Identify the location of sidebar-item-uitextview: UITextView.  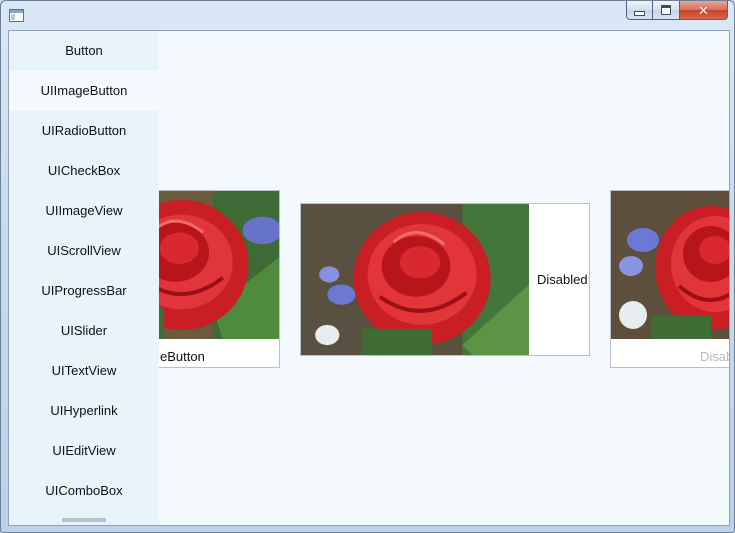
(84, 371).